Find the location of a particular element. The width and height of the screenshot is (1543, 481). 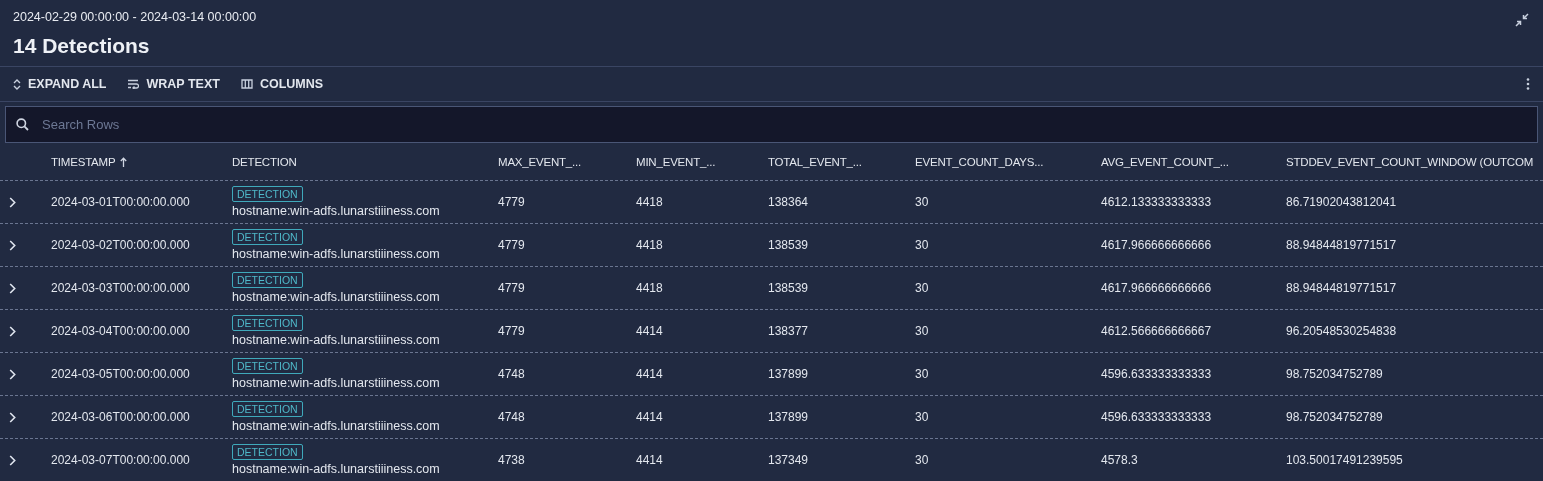

table-cell-text: 2024-03-01T00:00:00.000 is located at coordinates (121, 202).